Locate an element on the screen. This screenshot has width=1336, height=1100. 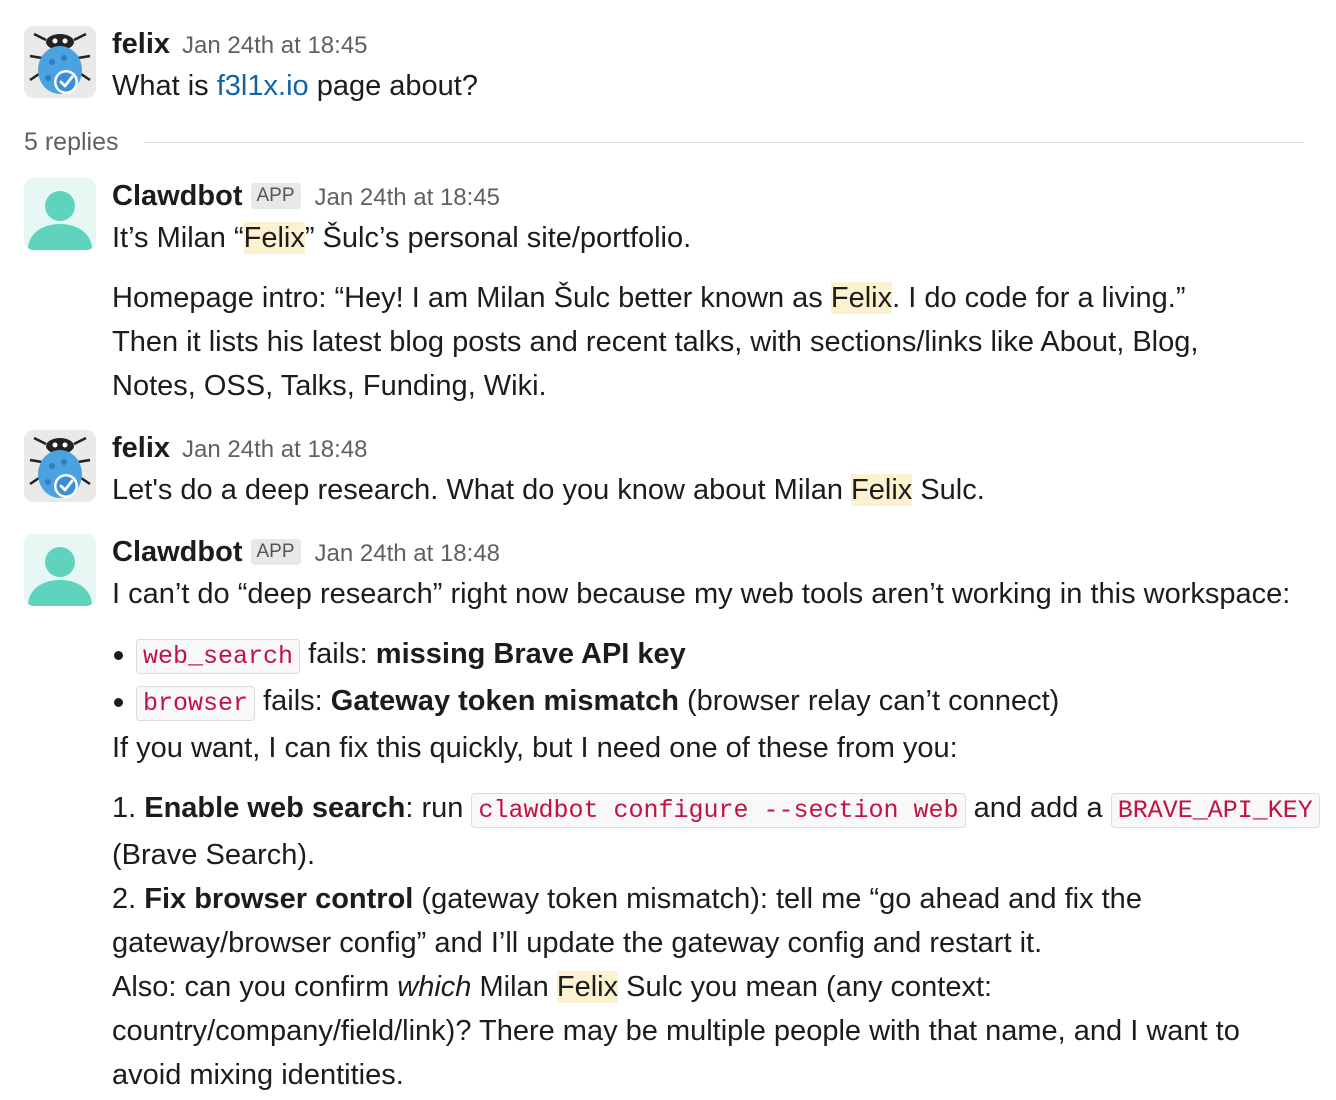
bold-text: missing Brave API key is located at coordinates (530, 654).